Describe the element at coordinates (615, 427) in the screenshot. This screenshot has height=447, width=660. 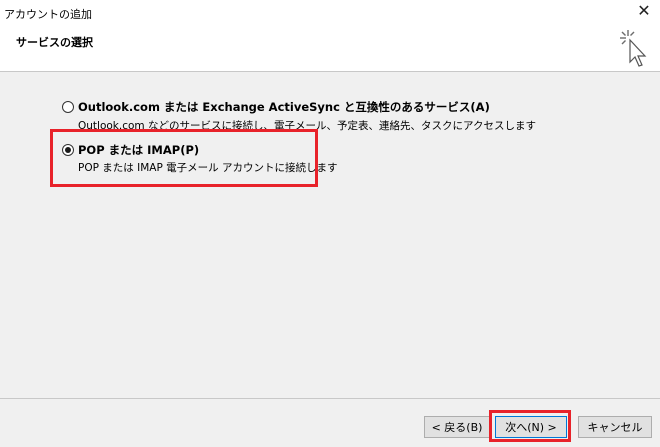
I see `cancel-button: キャンセル` at that location.